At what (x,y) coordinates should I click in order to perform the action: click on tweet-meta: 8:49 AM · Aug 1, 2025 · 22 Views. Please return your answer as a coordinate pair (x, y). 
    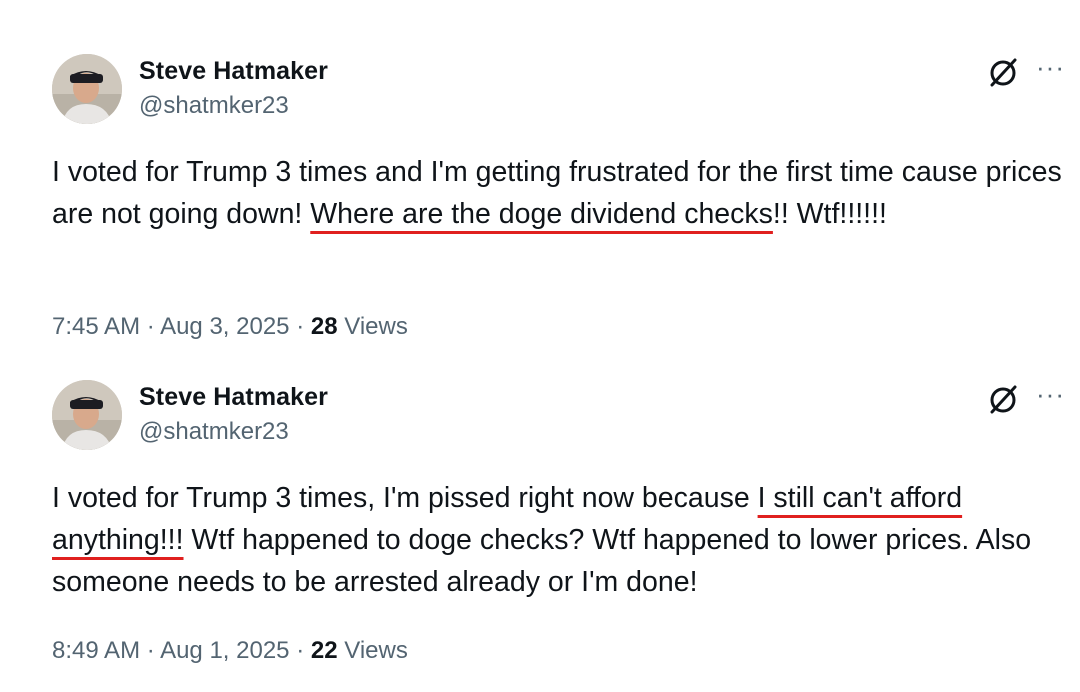
    Looking at the image, I should click on (230, 651).